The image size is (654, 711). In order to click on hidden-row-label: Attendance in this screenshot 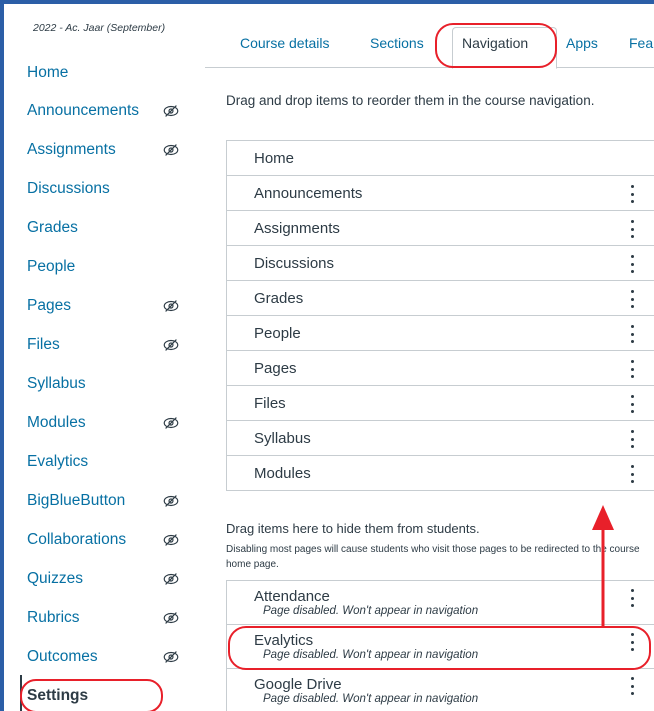, I will do `click(292, 596)`.